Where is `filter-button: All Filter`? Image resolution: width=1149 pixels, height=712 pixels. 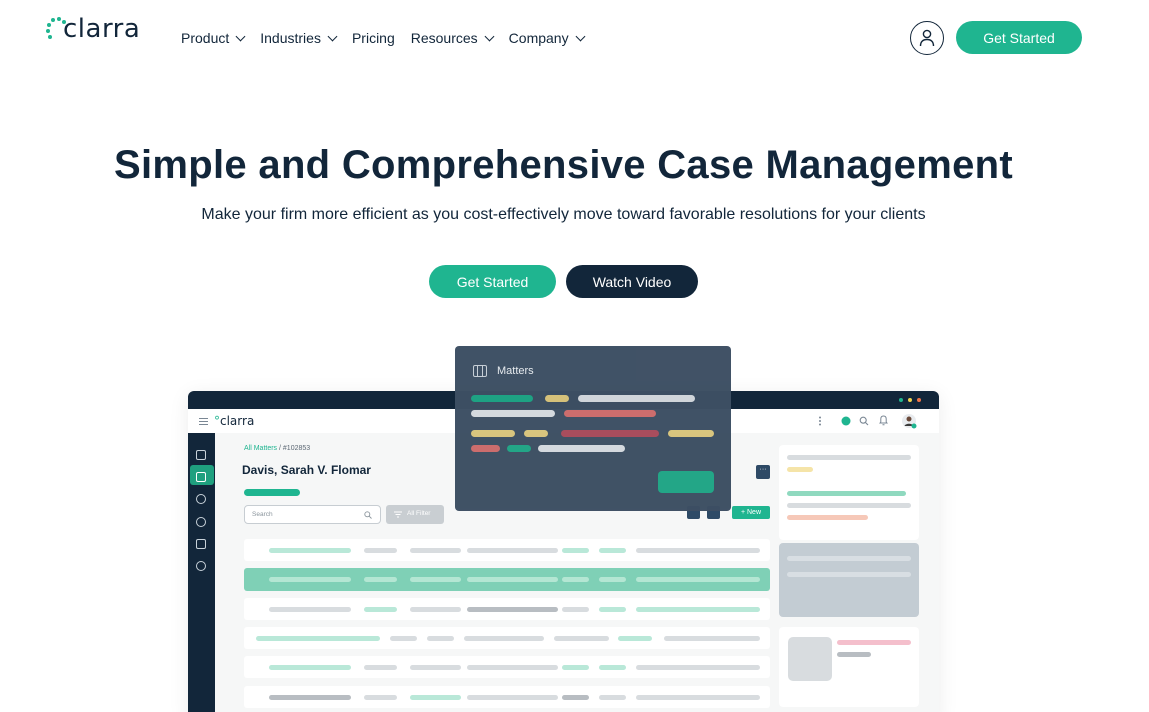
filter-button: All Filter is located at coordinates (415, 514).